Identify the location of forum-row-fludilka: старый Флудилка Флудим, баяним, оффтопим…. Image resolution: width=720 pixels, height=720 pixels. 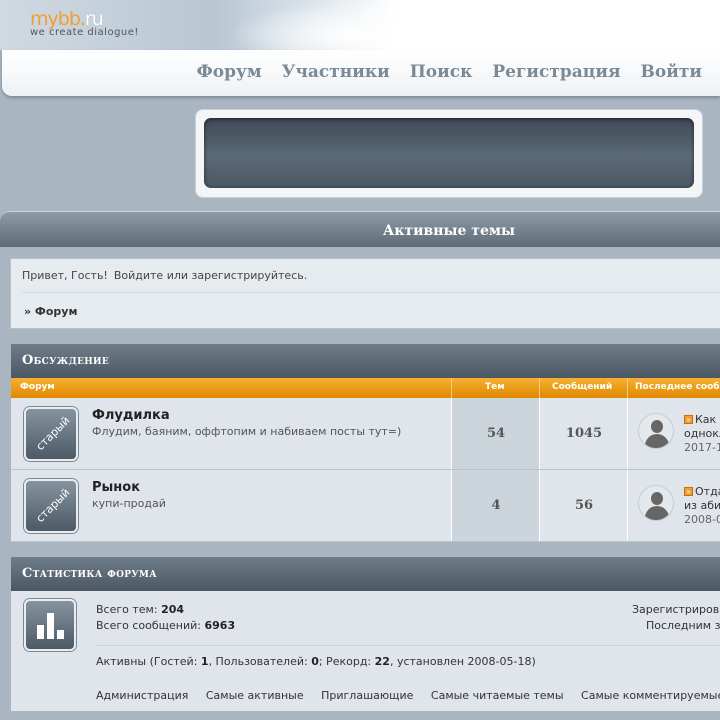
(365, 434).